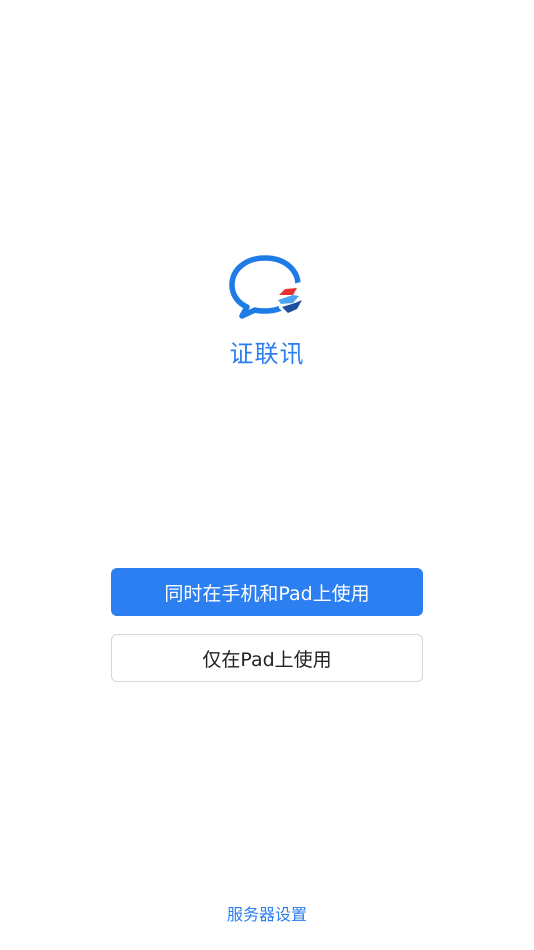 This screenshot has height=950, width=534. I want to click on use-on-pad-only-label: 仅在Pad上使用, so click(267, 659).